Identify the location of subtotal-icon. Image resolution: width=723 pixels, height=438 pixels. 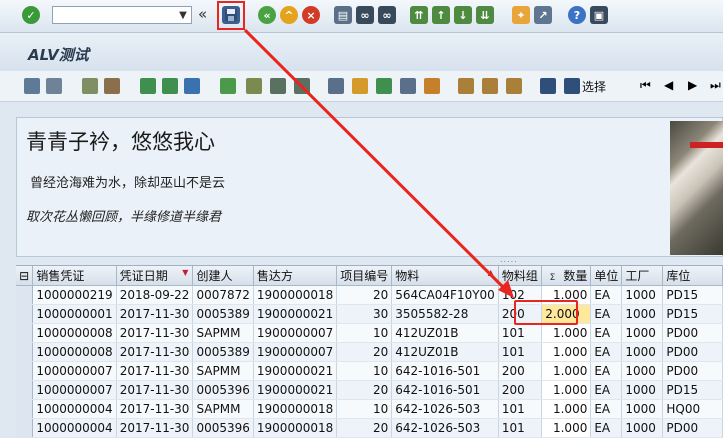
(254, 86).